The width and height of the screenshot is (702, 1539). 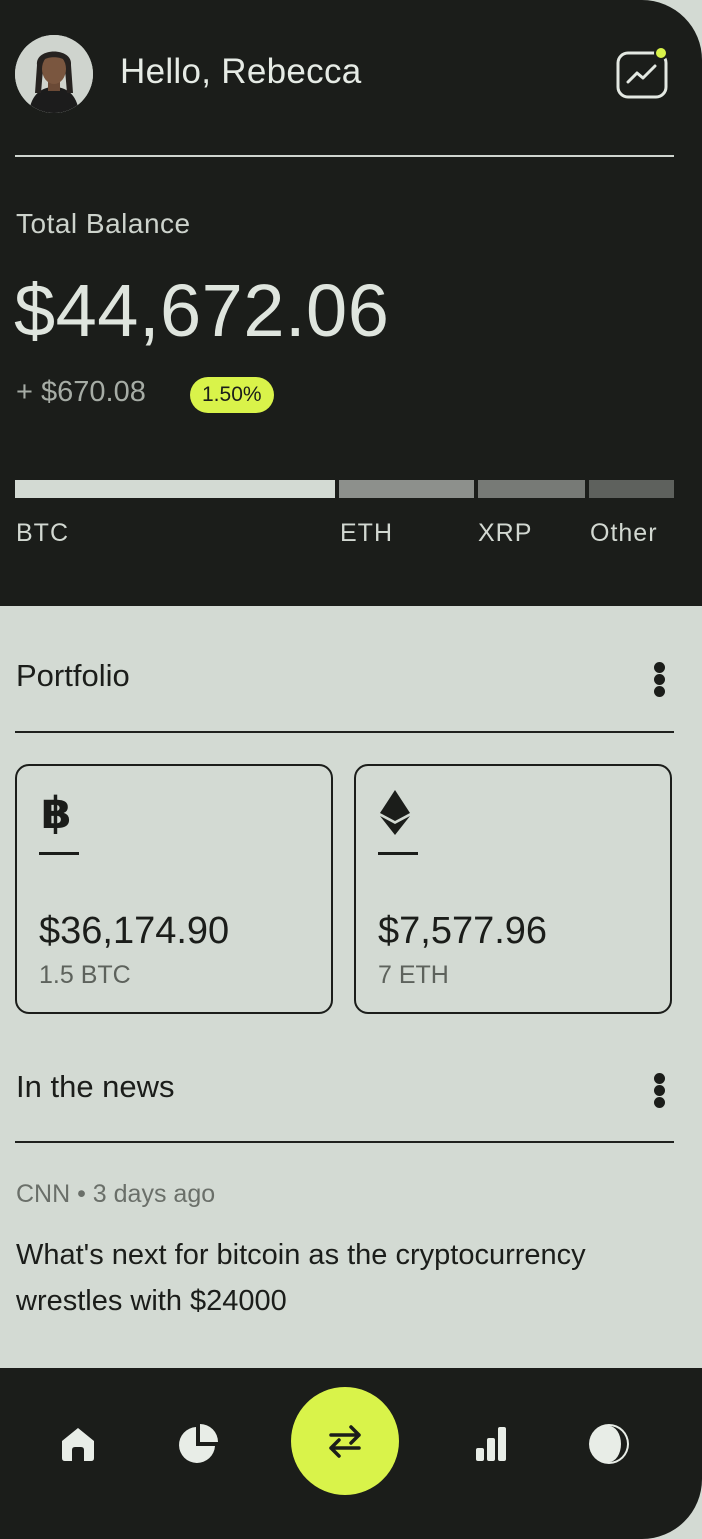 I want to click on ethereum-icon, so click(x=395, y=814).